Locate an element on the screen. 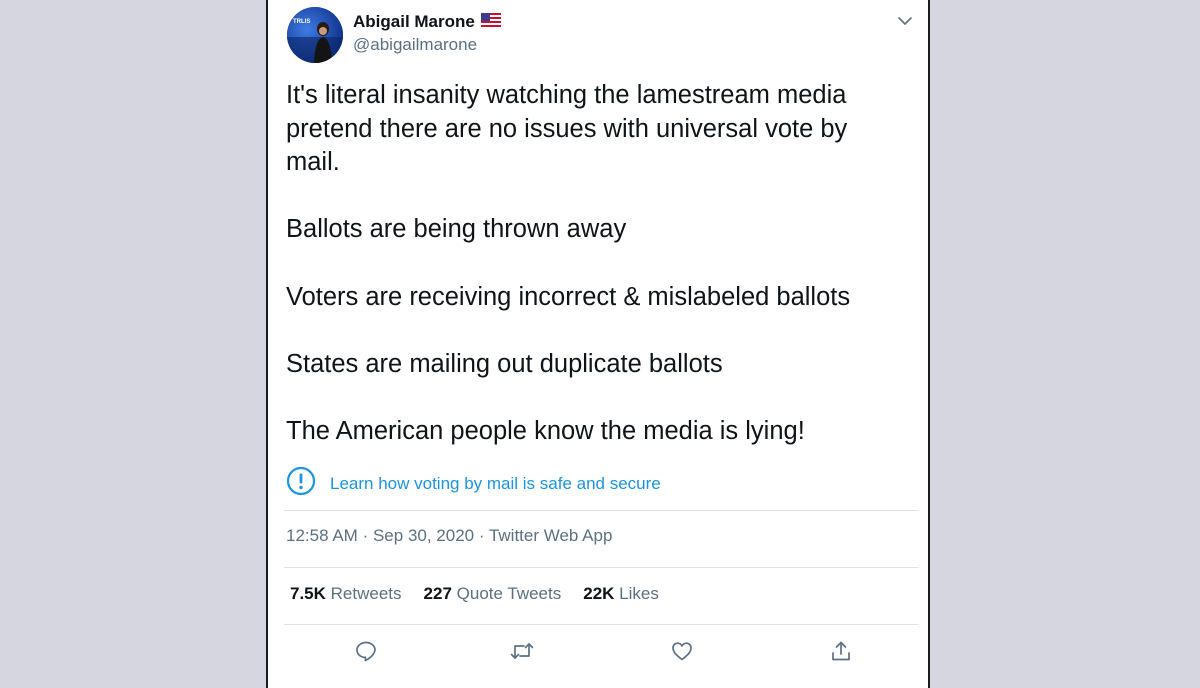 The height and width of the screenshot is (688, 1200). tweet-time: 12:58 AM is located at coordinates (322, 535).